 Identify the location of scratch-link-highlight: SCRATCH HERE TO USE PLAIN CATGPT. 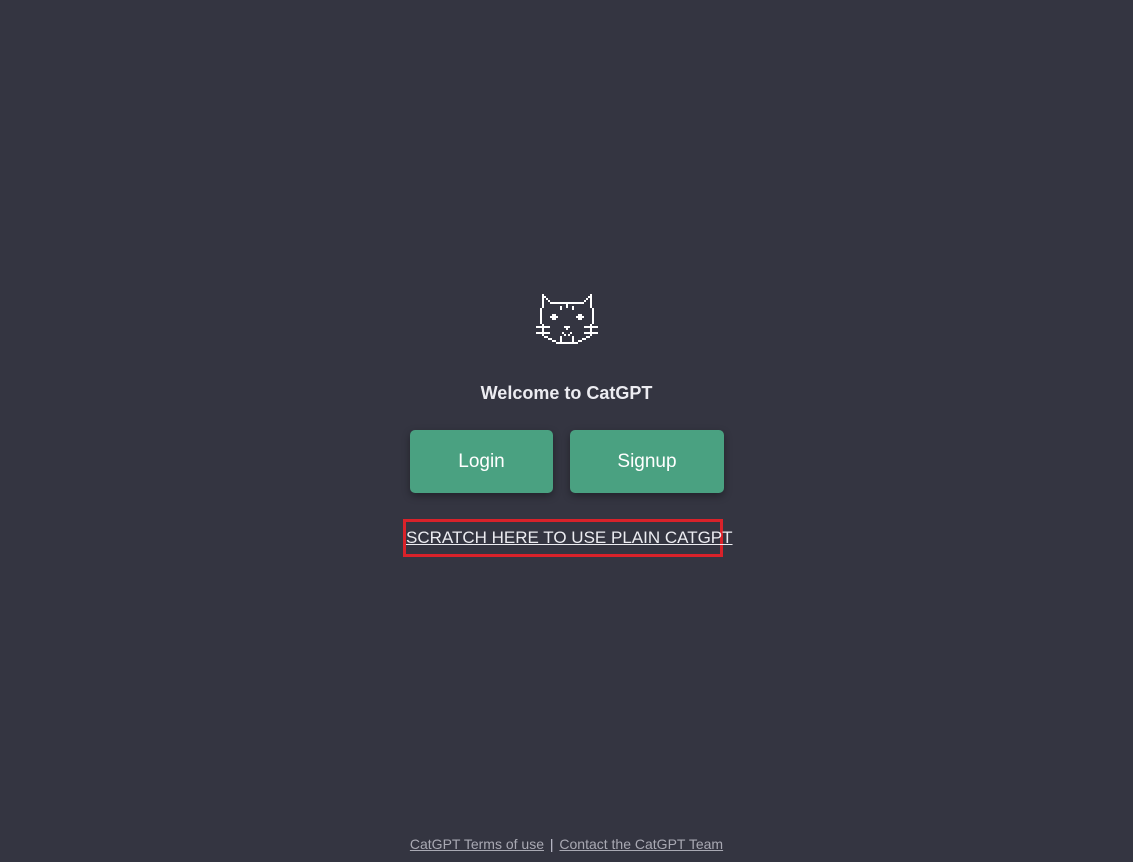
(568, 538).